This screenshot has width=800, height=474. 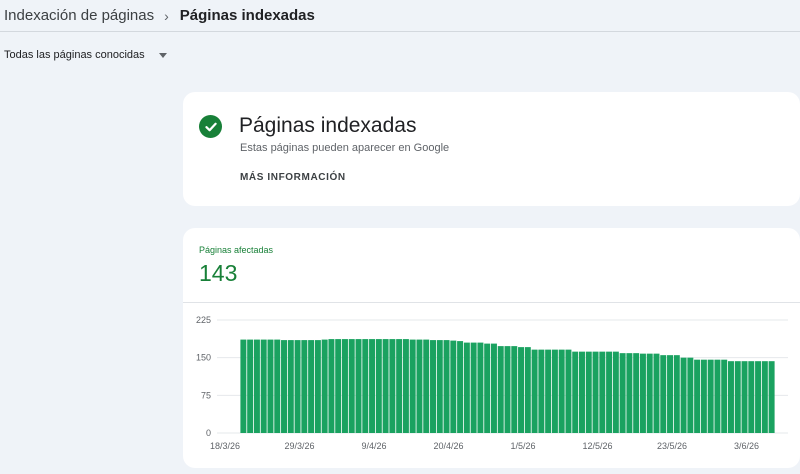 I want to click on x-tick-label: 9/4/26, so click(x=373, y=446).